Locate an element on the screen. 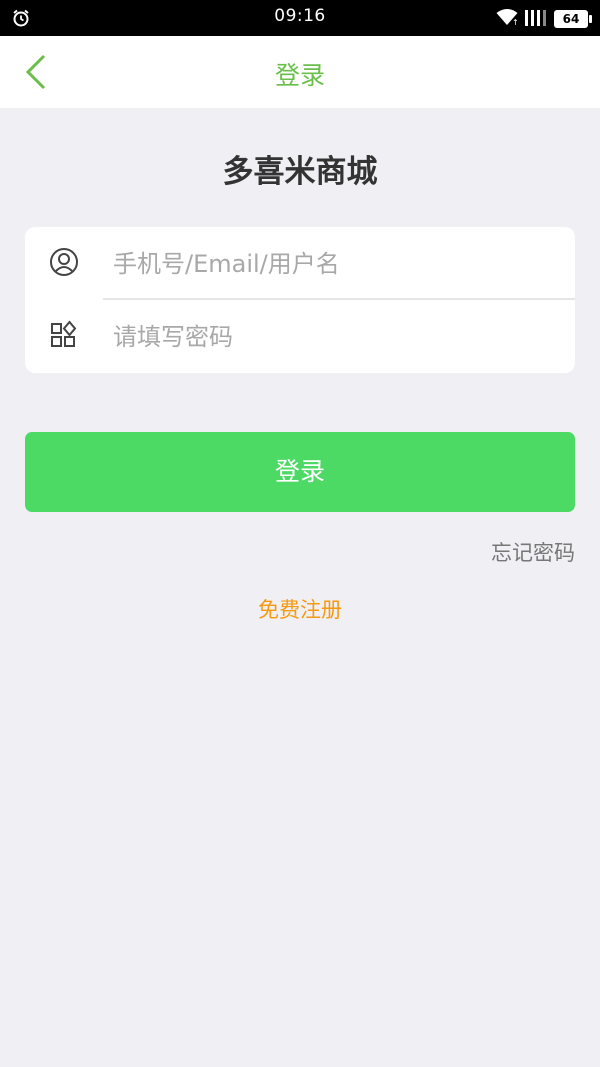  signal-icon is located at coordinates (536, 19).